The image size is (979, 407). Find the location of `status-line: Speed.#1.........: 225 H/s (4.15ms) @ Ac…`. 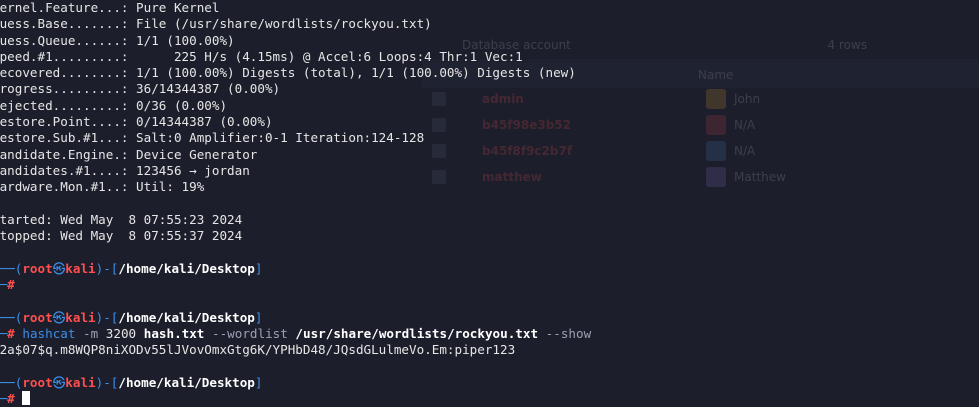

status-line: Speed.#1.........: 225 H/s (4.15ms) @ Ac… is located at coordinates (261, 56).